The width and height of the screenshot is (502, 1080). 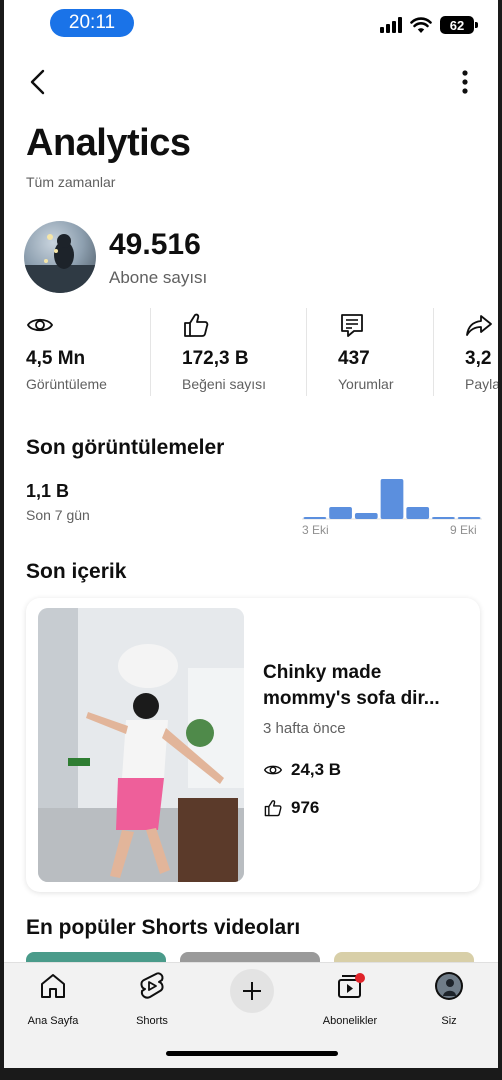 I want to click on back-arrow-icon, so click(x=39, y=82).